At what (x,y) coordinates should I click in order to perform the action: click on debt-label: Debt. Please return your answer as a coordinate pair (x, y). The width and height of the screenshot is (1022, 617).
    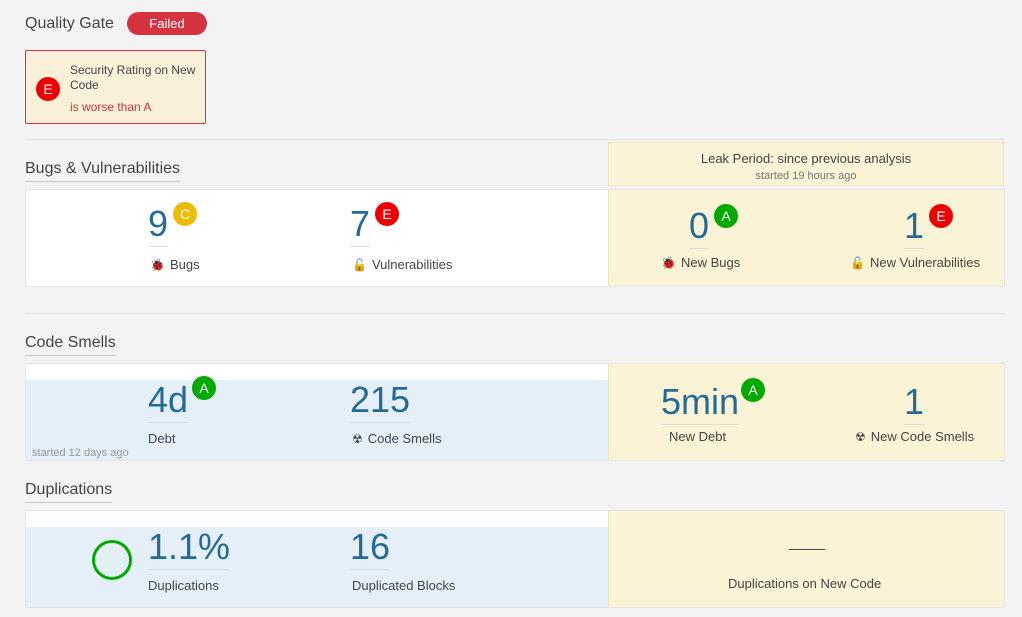
    Looking at the image, I should click on (162, 438).